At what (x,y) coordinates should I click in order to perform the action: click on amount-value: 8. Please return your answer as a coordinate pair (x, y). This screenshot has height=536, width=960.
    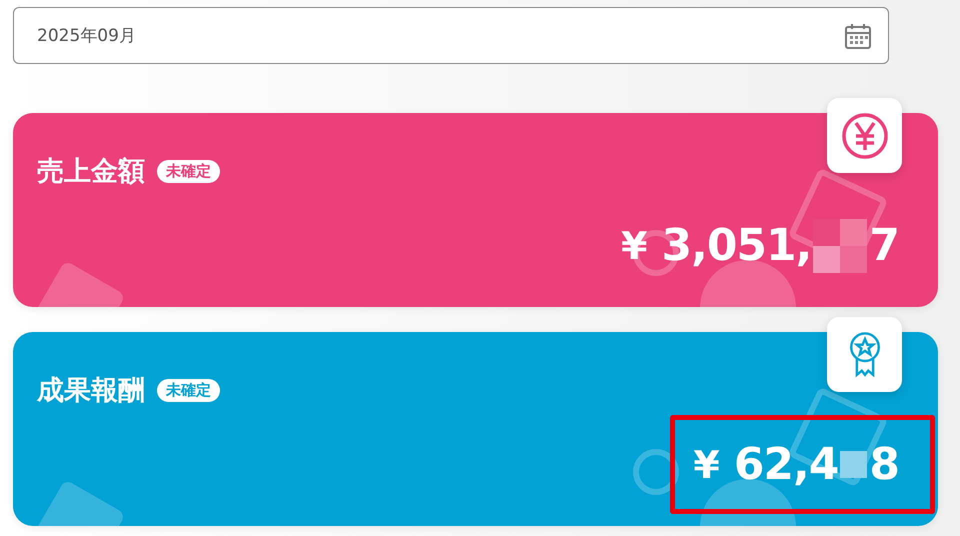
    Looking at the image, I should click on (884, 464).